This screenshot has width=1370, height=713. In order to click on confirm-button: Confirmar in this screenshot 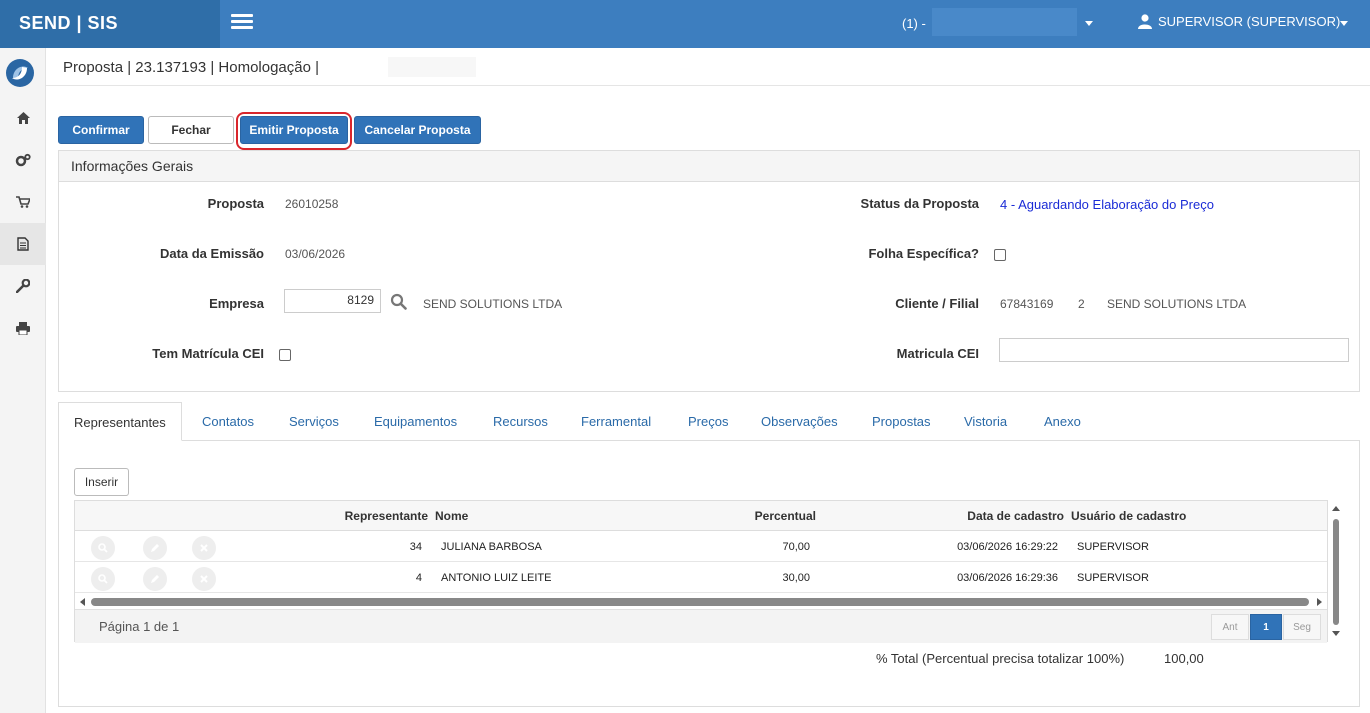, I will do `click(101, 130)`.